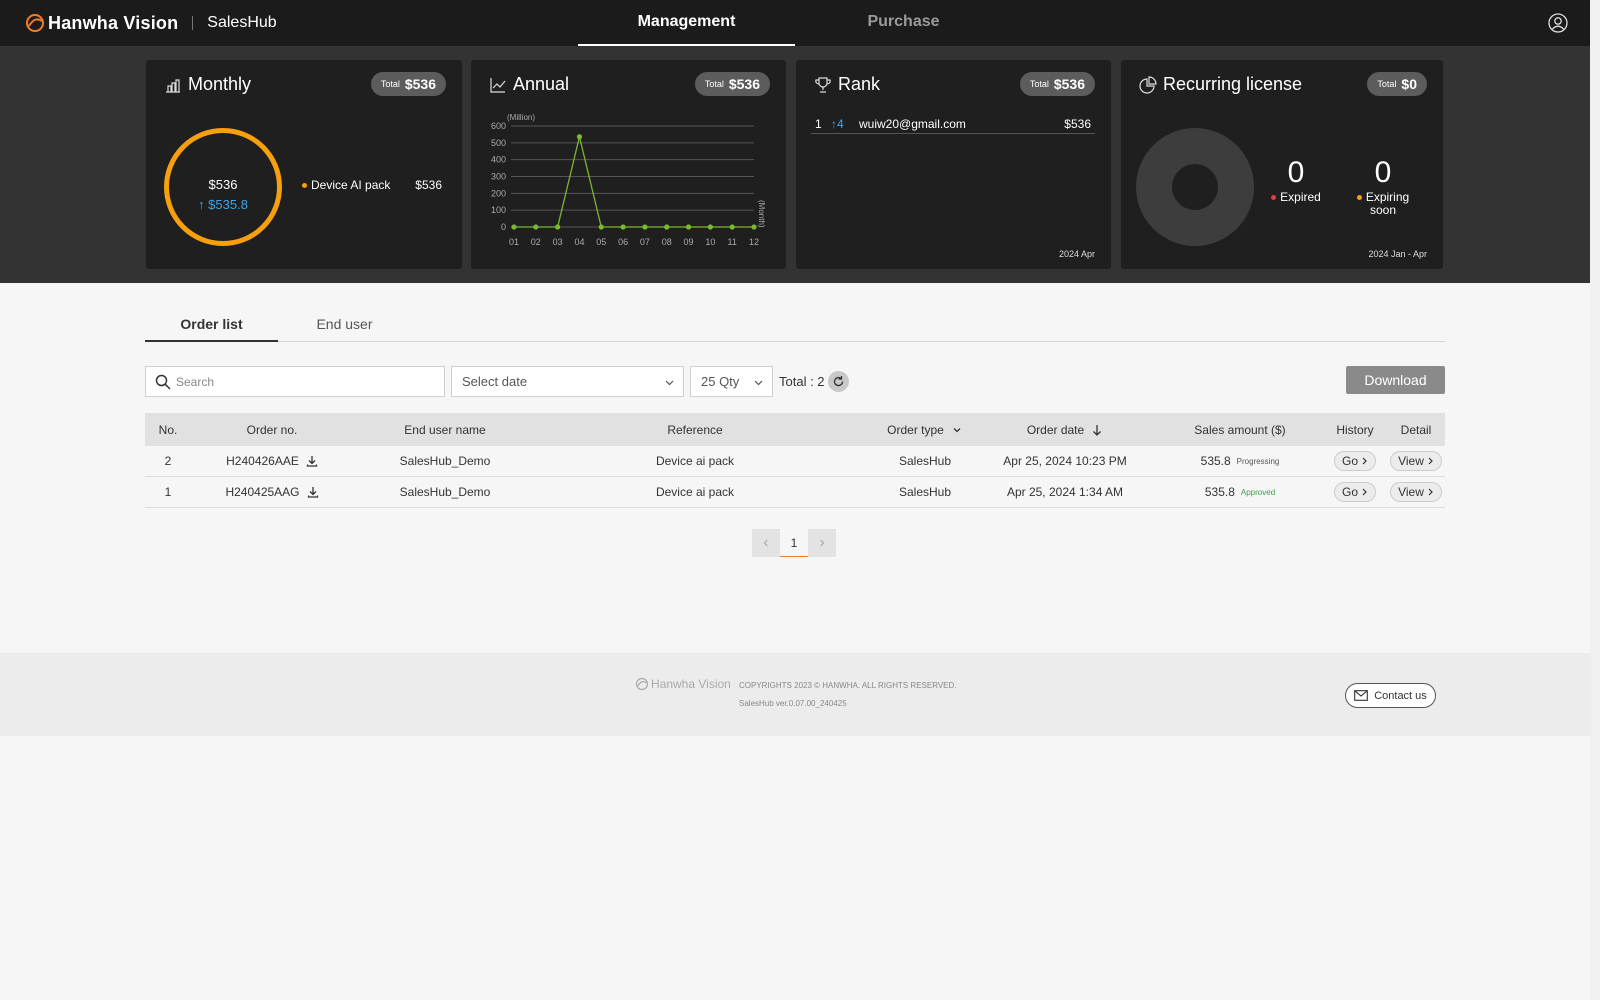 This screenshot has width=1600, height=1000. I want to click on sales-amount: 535.8, so click(1219, 492).